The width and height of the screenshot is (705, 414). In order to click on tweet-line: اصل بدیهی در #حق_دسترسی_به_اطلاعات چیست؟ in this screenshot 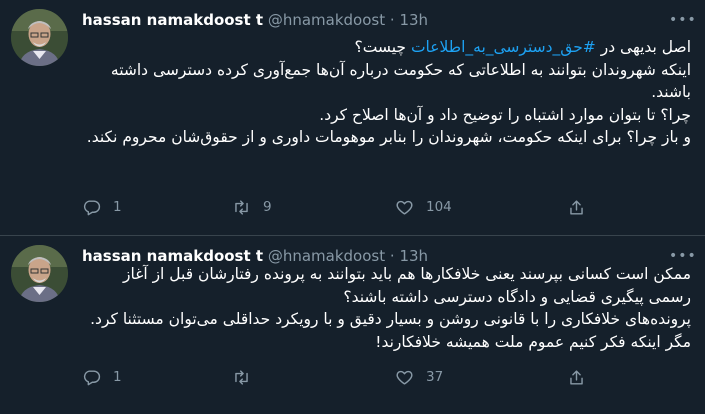, I will do `click(386, 47)`.